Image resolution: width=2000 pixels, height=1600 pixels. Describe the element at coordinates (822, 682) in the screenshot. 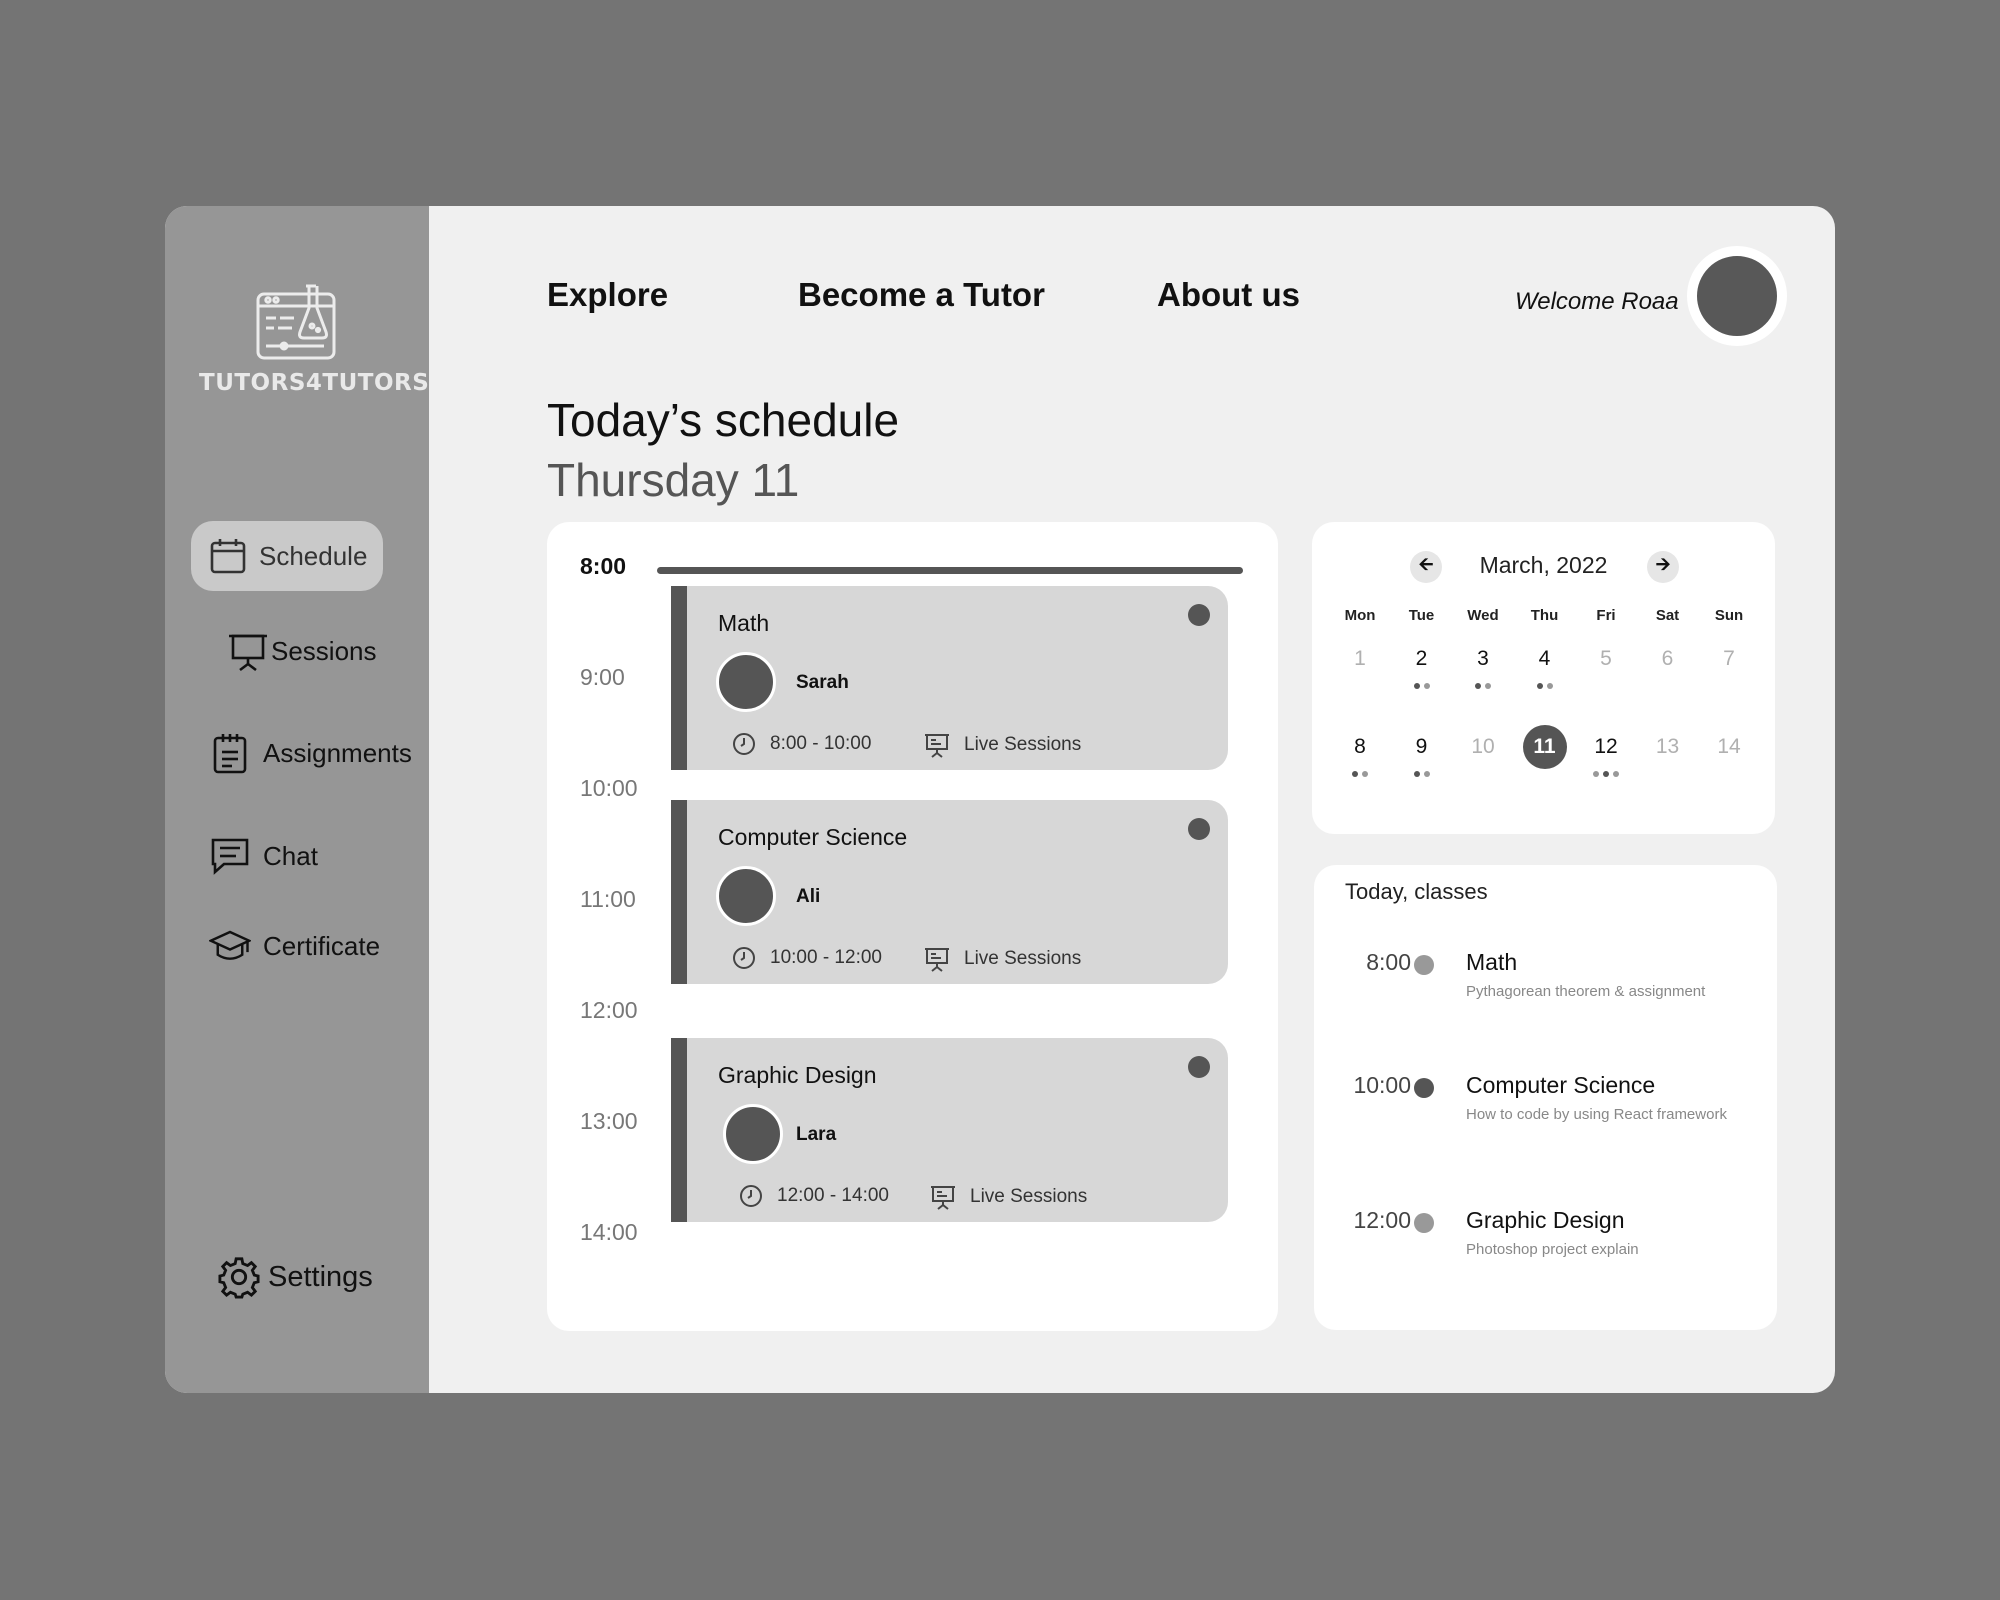

I see `tutor-name: Sarah` at that location.